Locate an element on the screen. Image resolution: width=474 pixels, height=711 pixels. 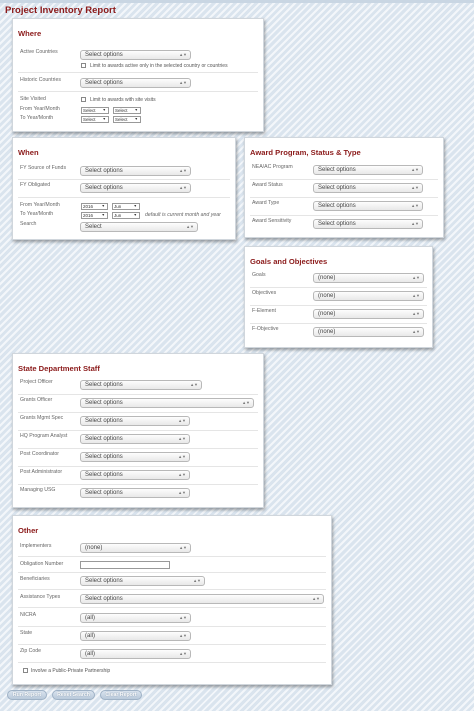
historic-countries-value: Select options is located at coordinates (104, 83).